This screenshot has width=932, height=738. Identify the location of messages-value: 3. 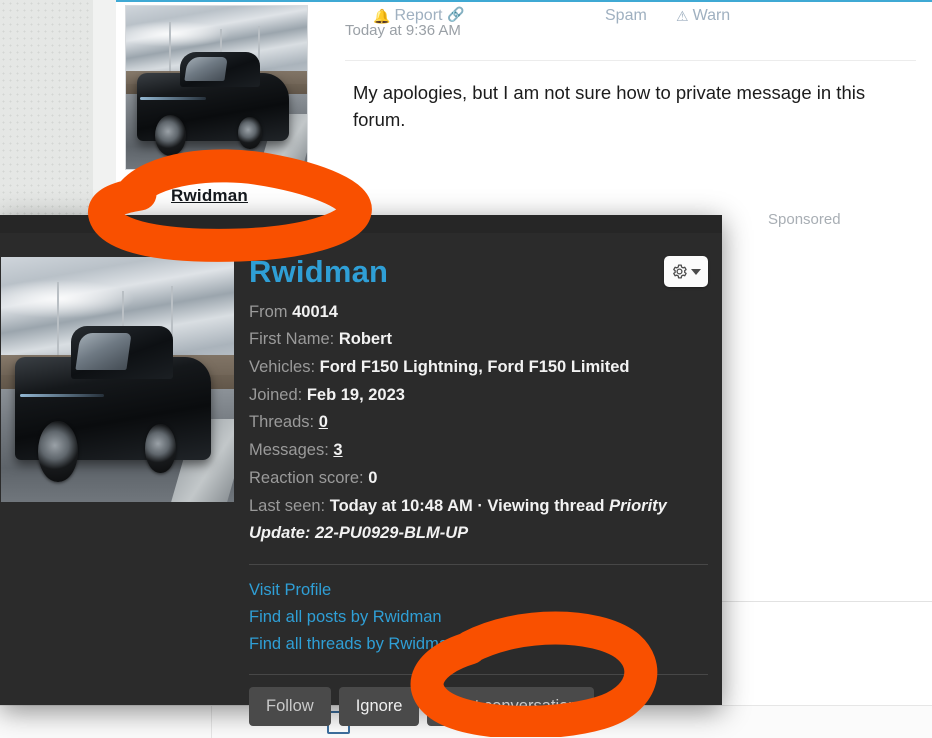
(337, 450).